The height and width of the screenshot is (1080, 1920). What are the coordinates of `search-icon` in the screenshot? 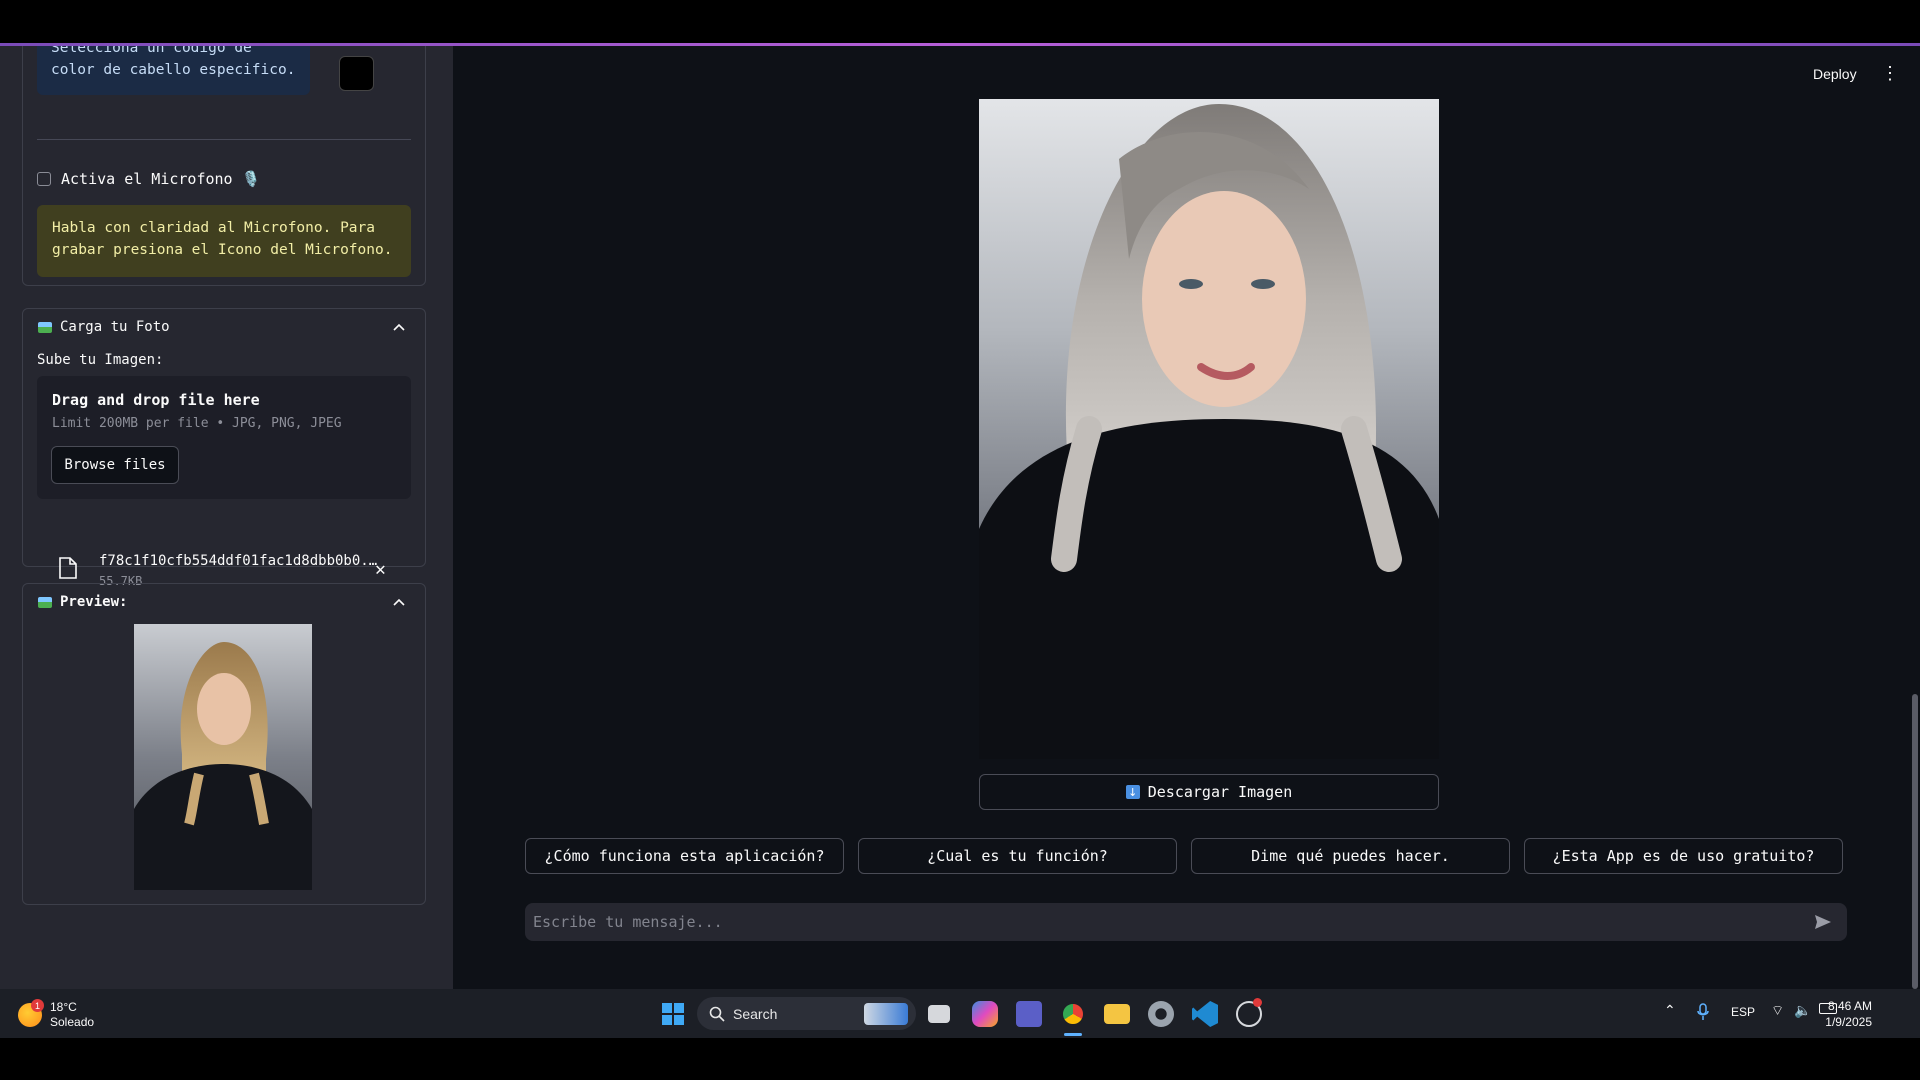 It's located at (717, 1014).